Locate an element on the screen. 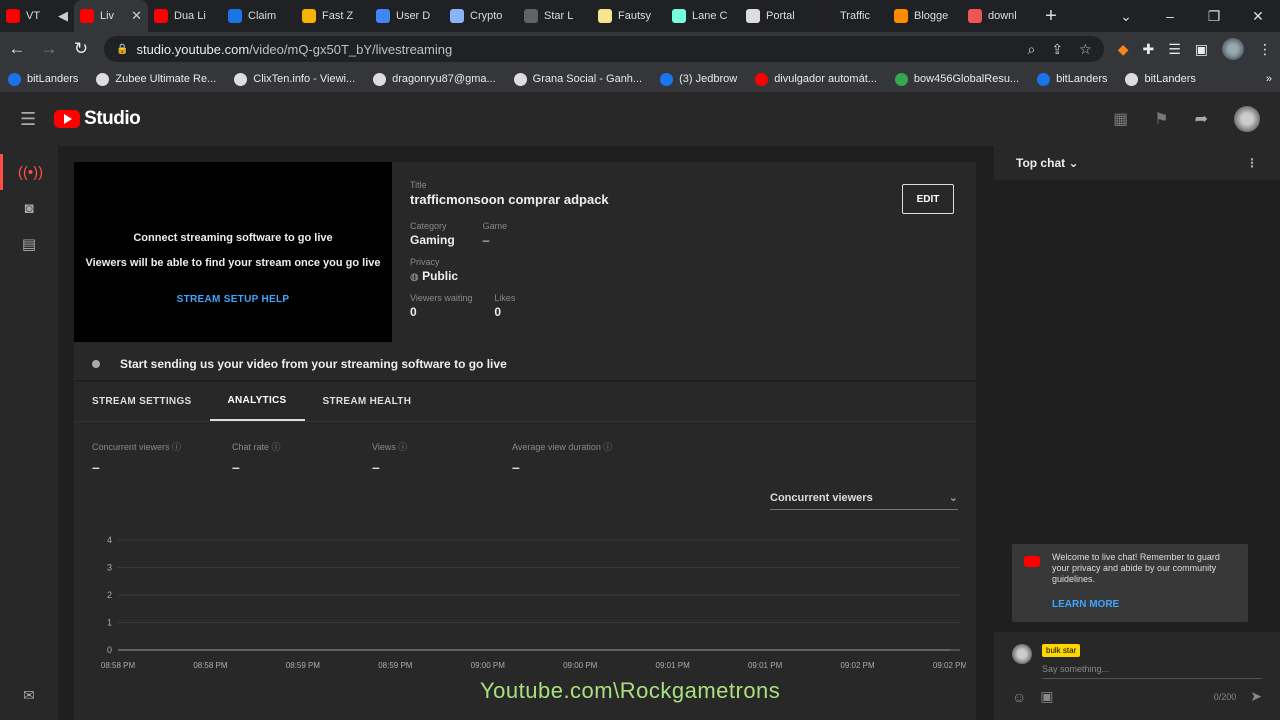 This screenshot has height=720, width=1280. tab-stream-settings: STREAM SETTINGS is located at coordinates (142, 401).